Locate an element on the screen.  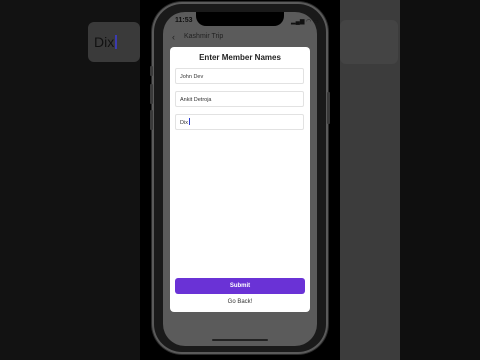
member-name-value: Dix is located at coordinates (184, 123).